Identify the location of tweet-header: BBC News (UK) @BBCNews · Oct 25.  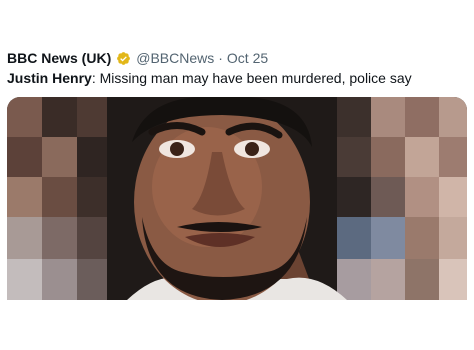
(137, 58).